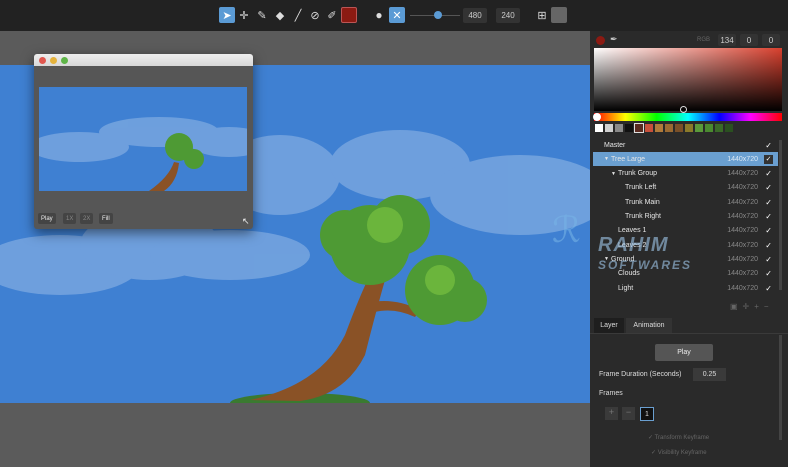 Image resolution: width=788 pixels, height=467 pixels. What do you see at coordinates (643, 216) in the screenshot?
I see `layer-name: Trunk Right` at bounding box center [643, 216].